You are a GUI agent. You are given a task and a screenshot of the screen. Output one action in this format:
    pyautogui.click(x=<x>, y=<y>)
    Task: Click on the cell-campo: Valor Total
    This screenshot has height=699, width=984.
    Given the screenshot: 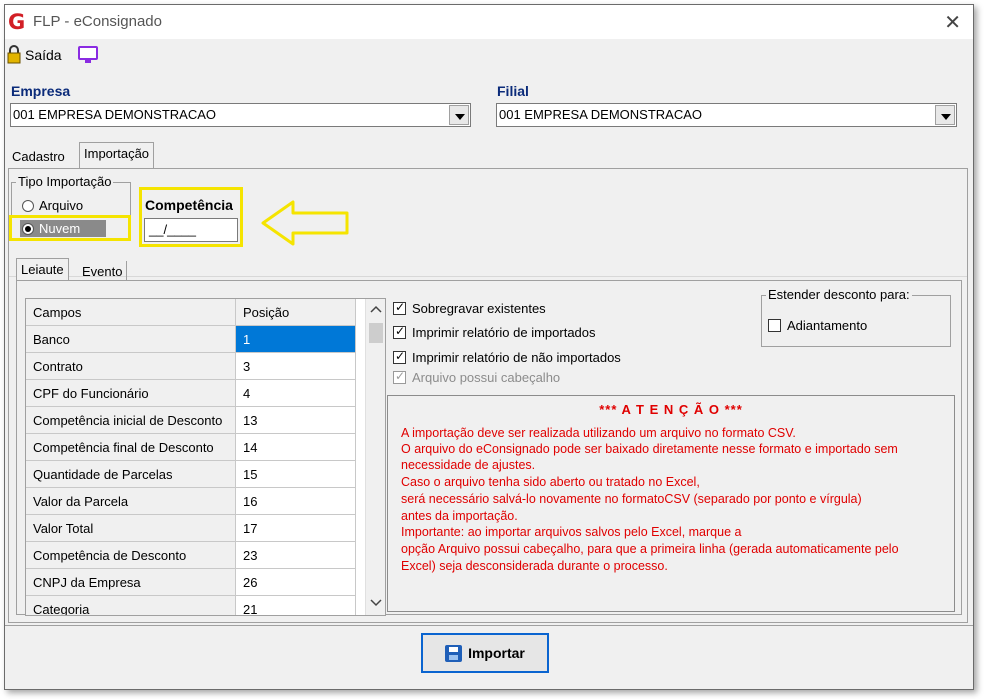 What is the action you would take?
    pyautogui.click(x=131, y=528)
    